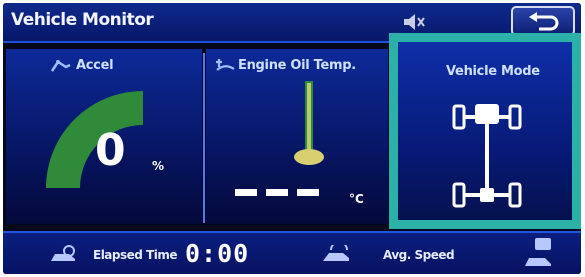  What do you see at coordinates (63, 253) in the screenshot?
I see `car-clock-icon` at bounding box center [63, 253].